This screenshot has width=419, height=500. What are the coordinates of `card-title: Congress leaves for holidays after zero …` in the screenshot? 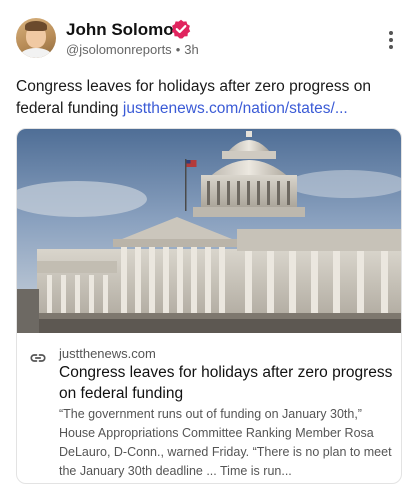 It's located at (226, 383).